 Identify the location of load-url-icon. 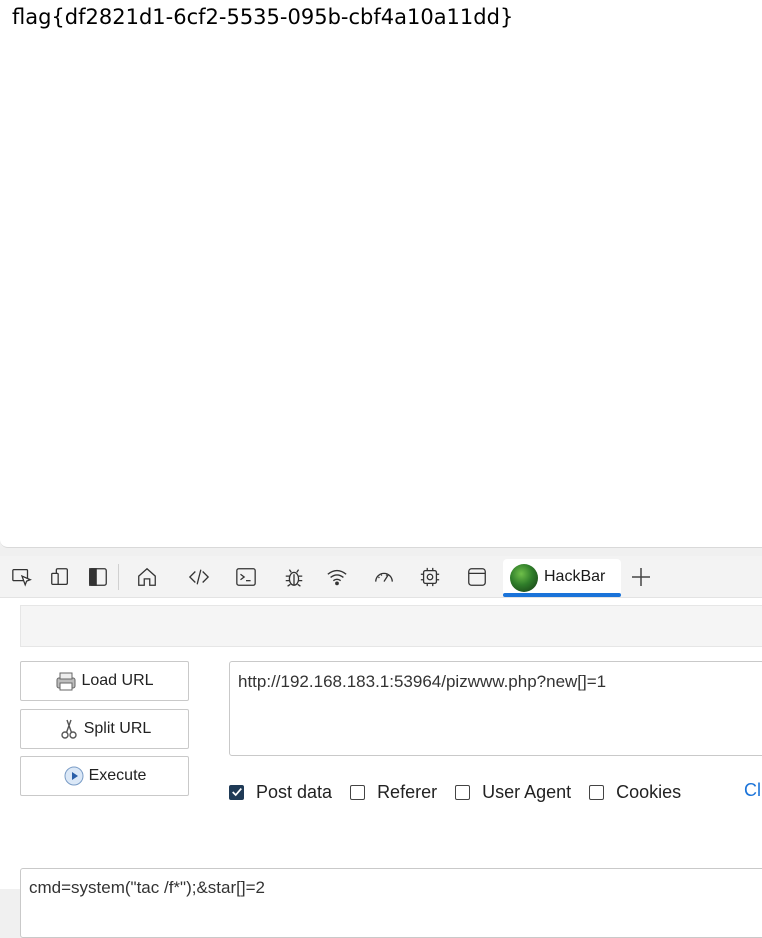
(66, 681).